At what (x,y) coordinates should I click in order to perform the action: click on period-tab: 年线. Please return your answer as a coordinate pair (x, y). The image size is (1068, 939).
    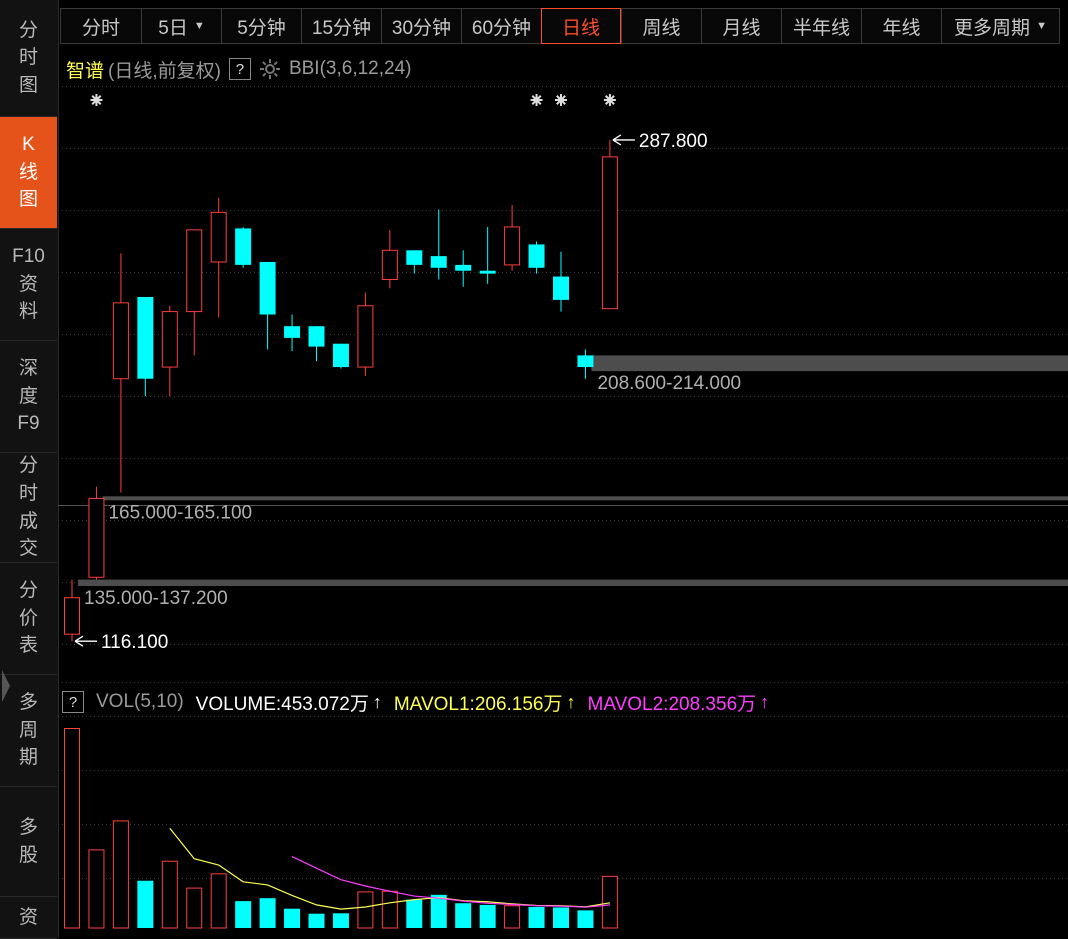
    Looking at the image, I should click on (901, 26).